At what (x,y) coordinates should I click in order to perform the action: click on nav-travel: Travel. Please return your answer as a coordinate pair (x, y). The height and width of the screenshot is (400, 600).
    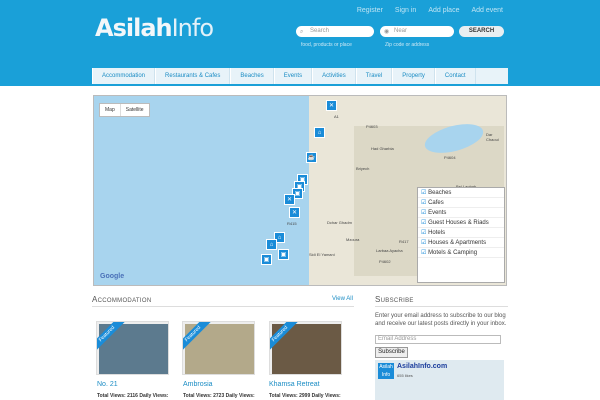
    Looking at the image, I should click on (374, 76).